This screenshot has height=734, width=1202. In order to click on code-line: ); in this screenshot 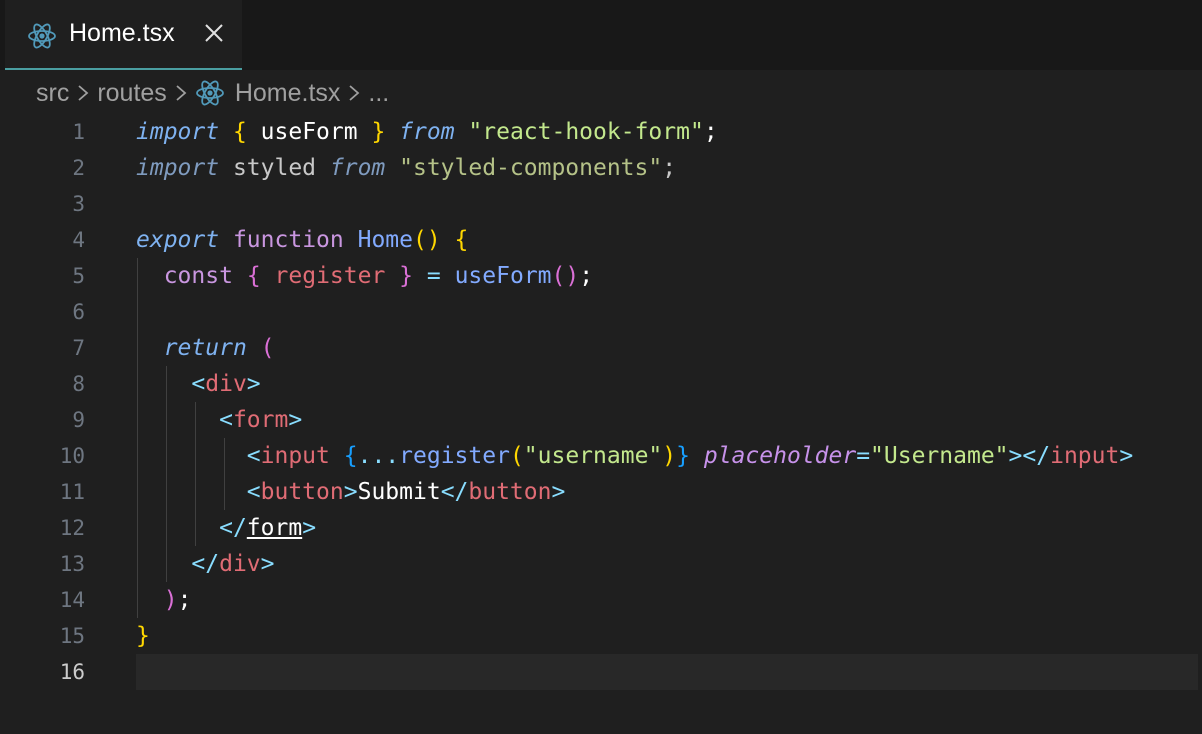, I will do `click(634, 600)`.